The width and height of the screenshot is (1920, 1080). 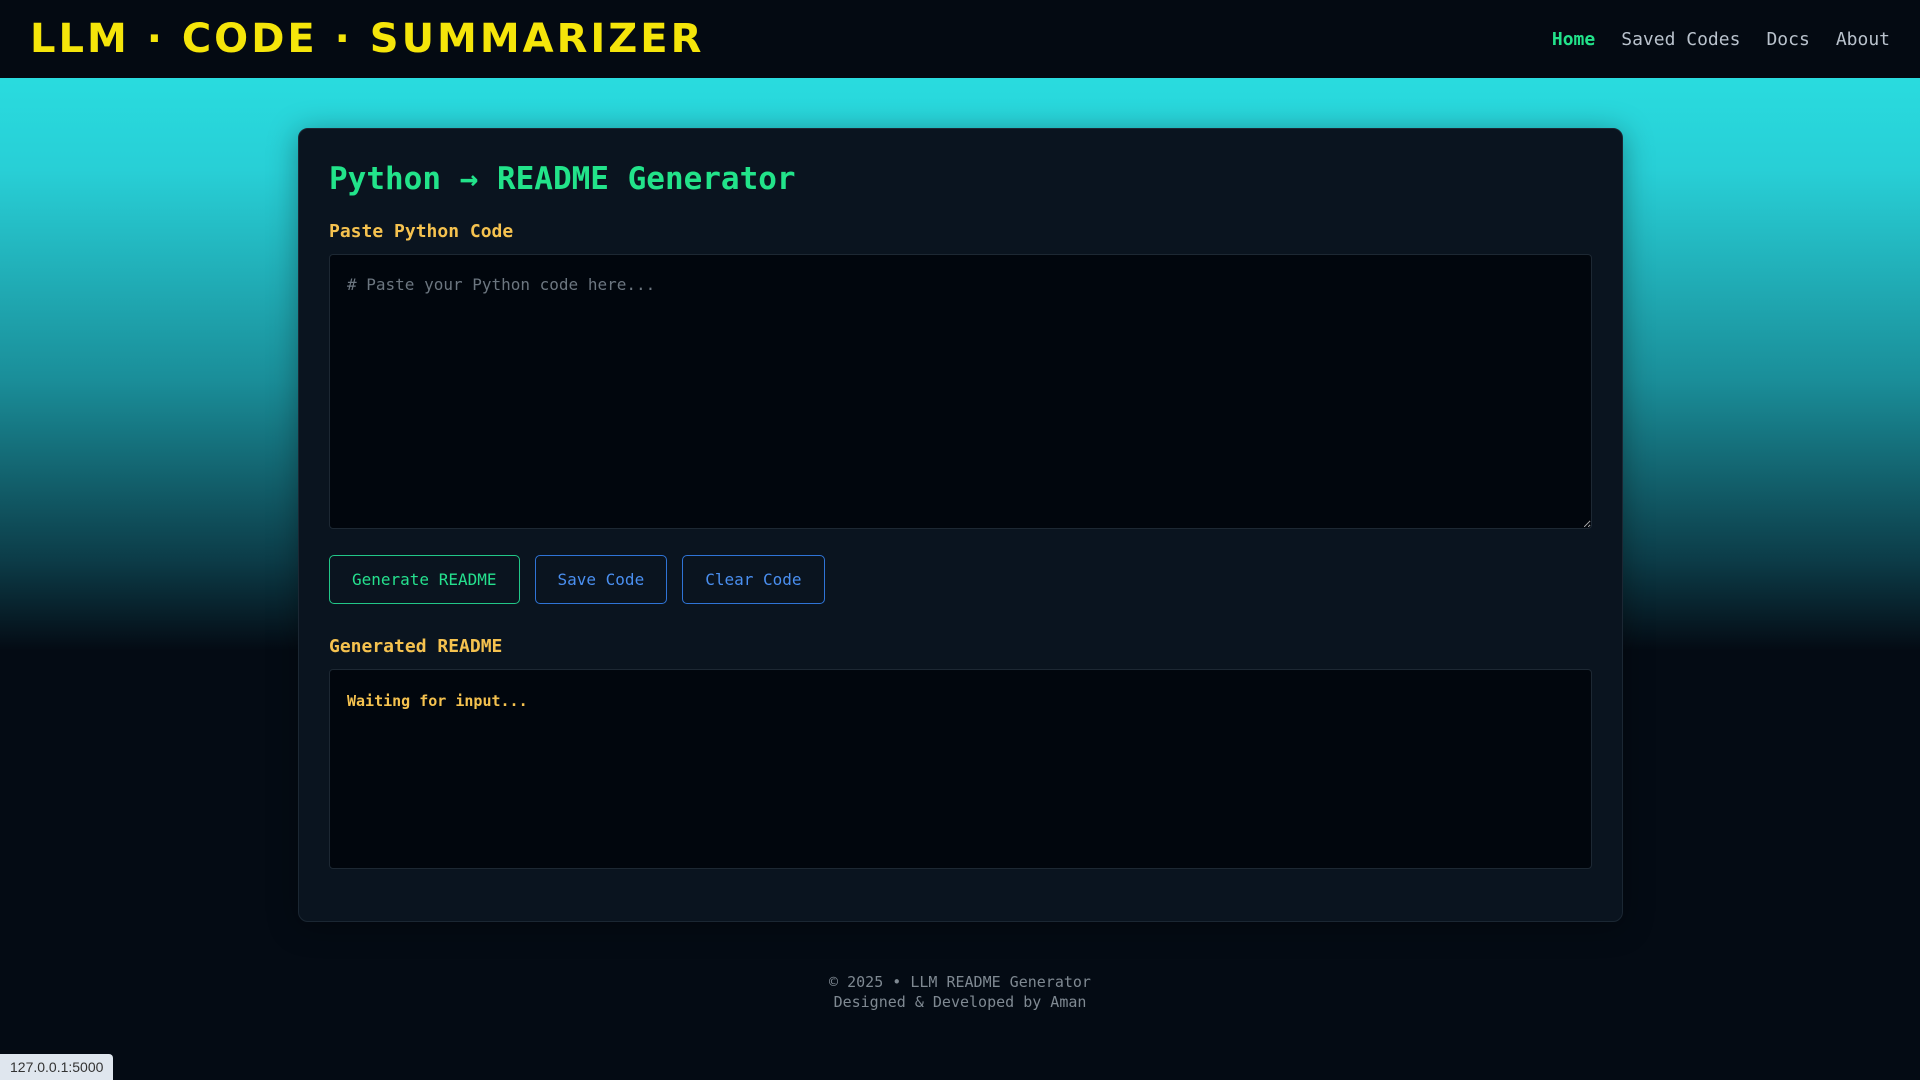 What do you see at coordinates (1573, 39) in the screenshot?
I see `nav-home-link: Home` at bounding box center [1573, 39].